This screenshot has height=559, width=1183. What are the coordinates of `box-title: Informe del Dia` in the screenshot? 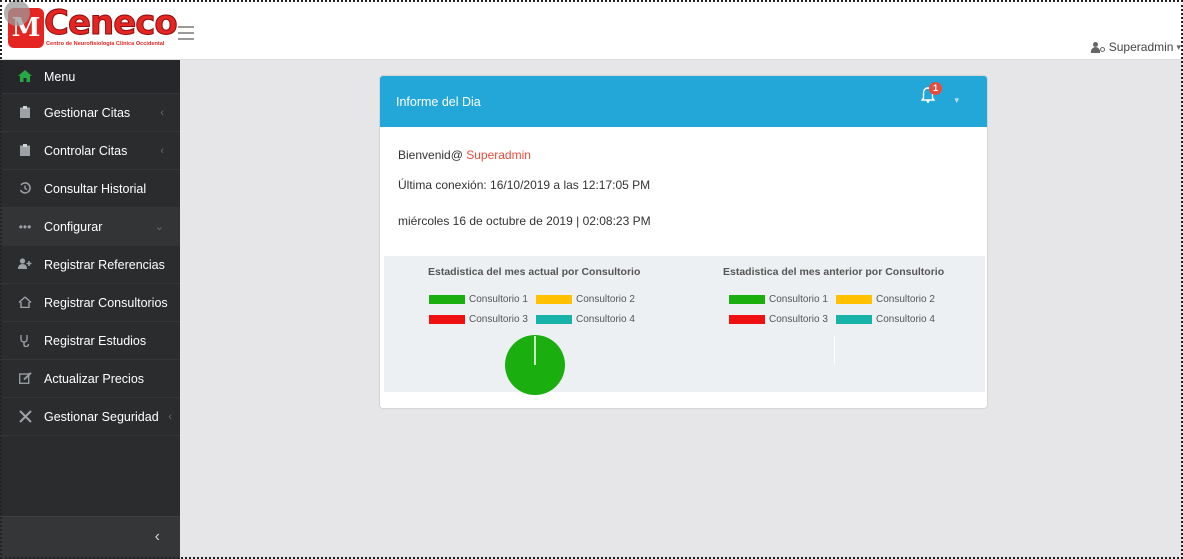 It's located at (438, 101).